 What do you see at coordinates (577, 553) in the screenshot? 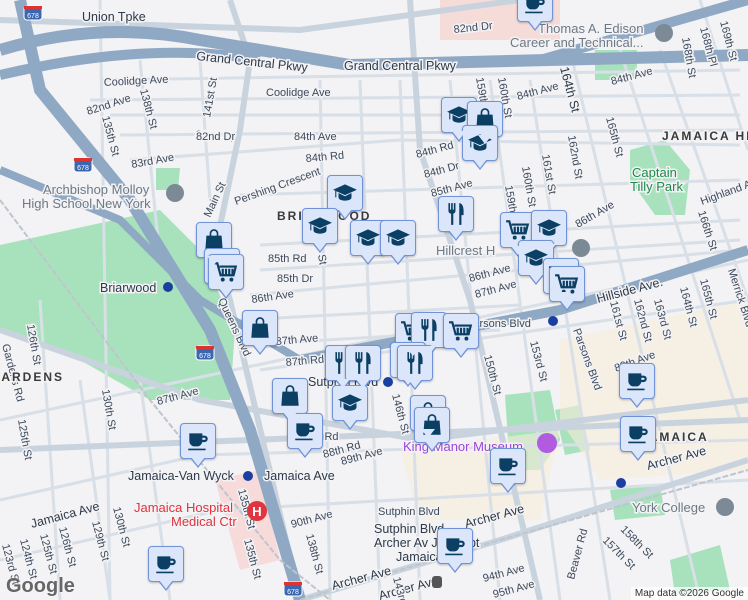
I see `svg-text: Beaver Rd` at bounding box center [577, 553].